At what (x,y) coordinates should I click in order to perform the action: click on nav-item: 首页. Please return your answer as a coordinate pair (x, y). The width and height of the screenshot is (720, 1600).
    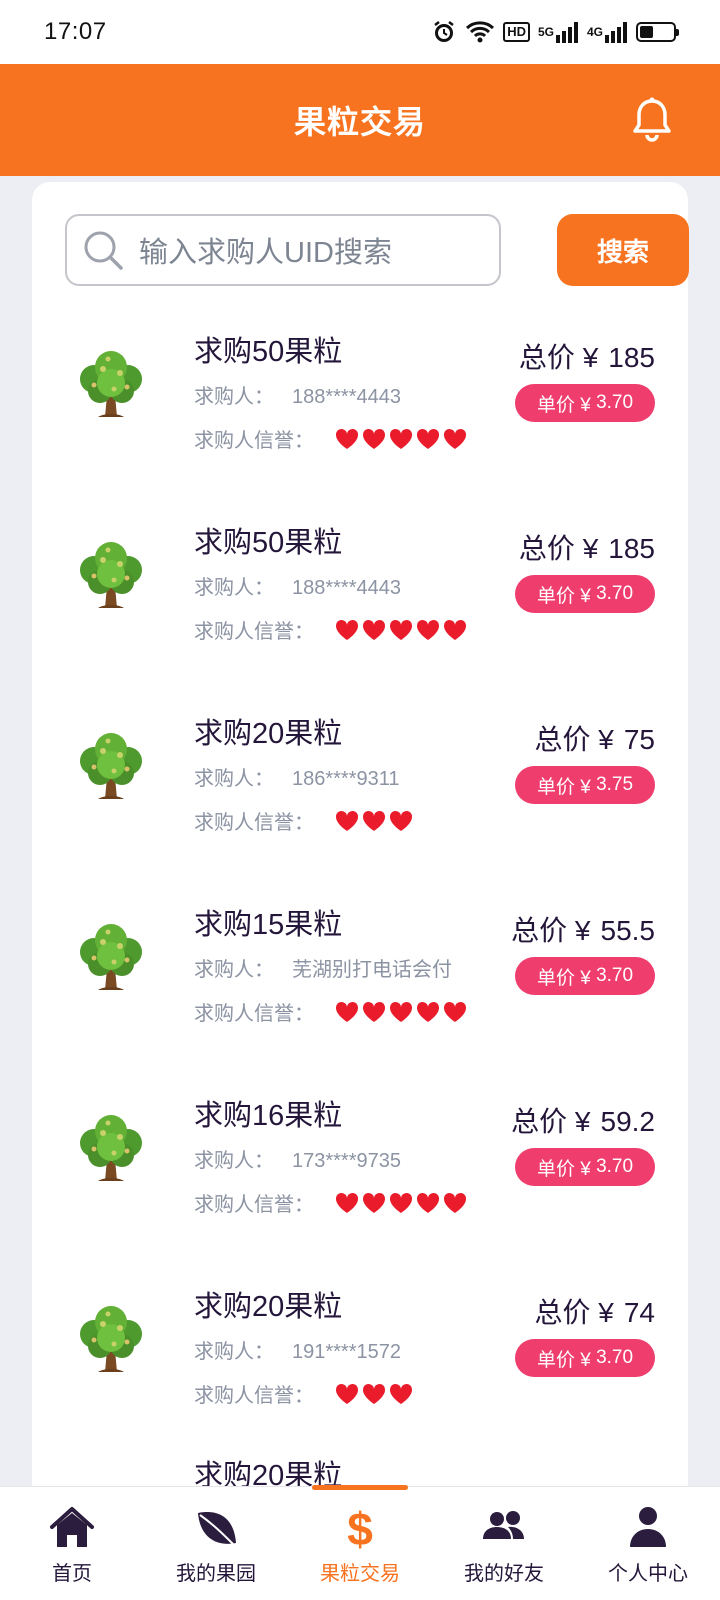
    Looking at the image, I should click on (72, 1543).